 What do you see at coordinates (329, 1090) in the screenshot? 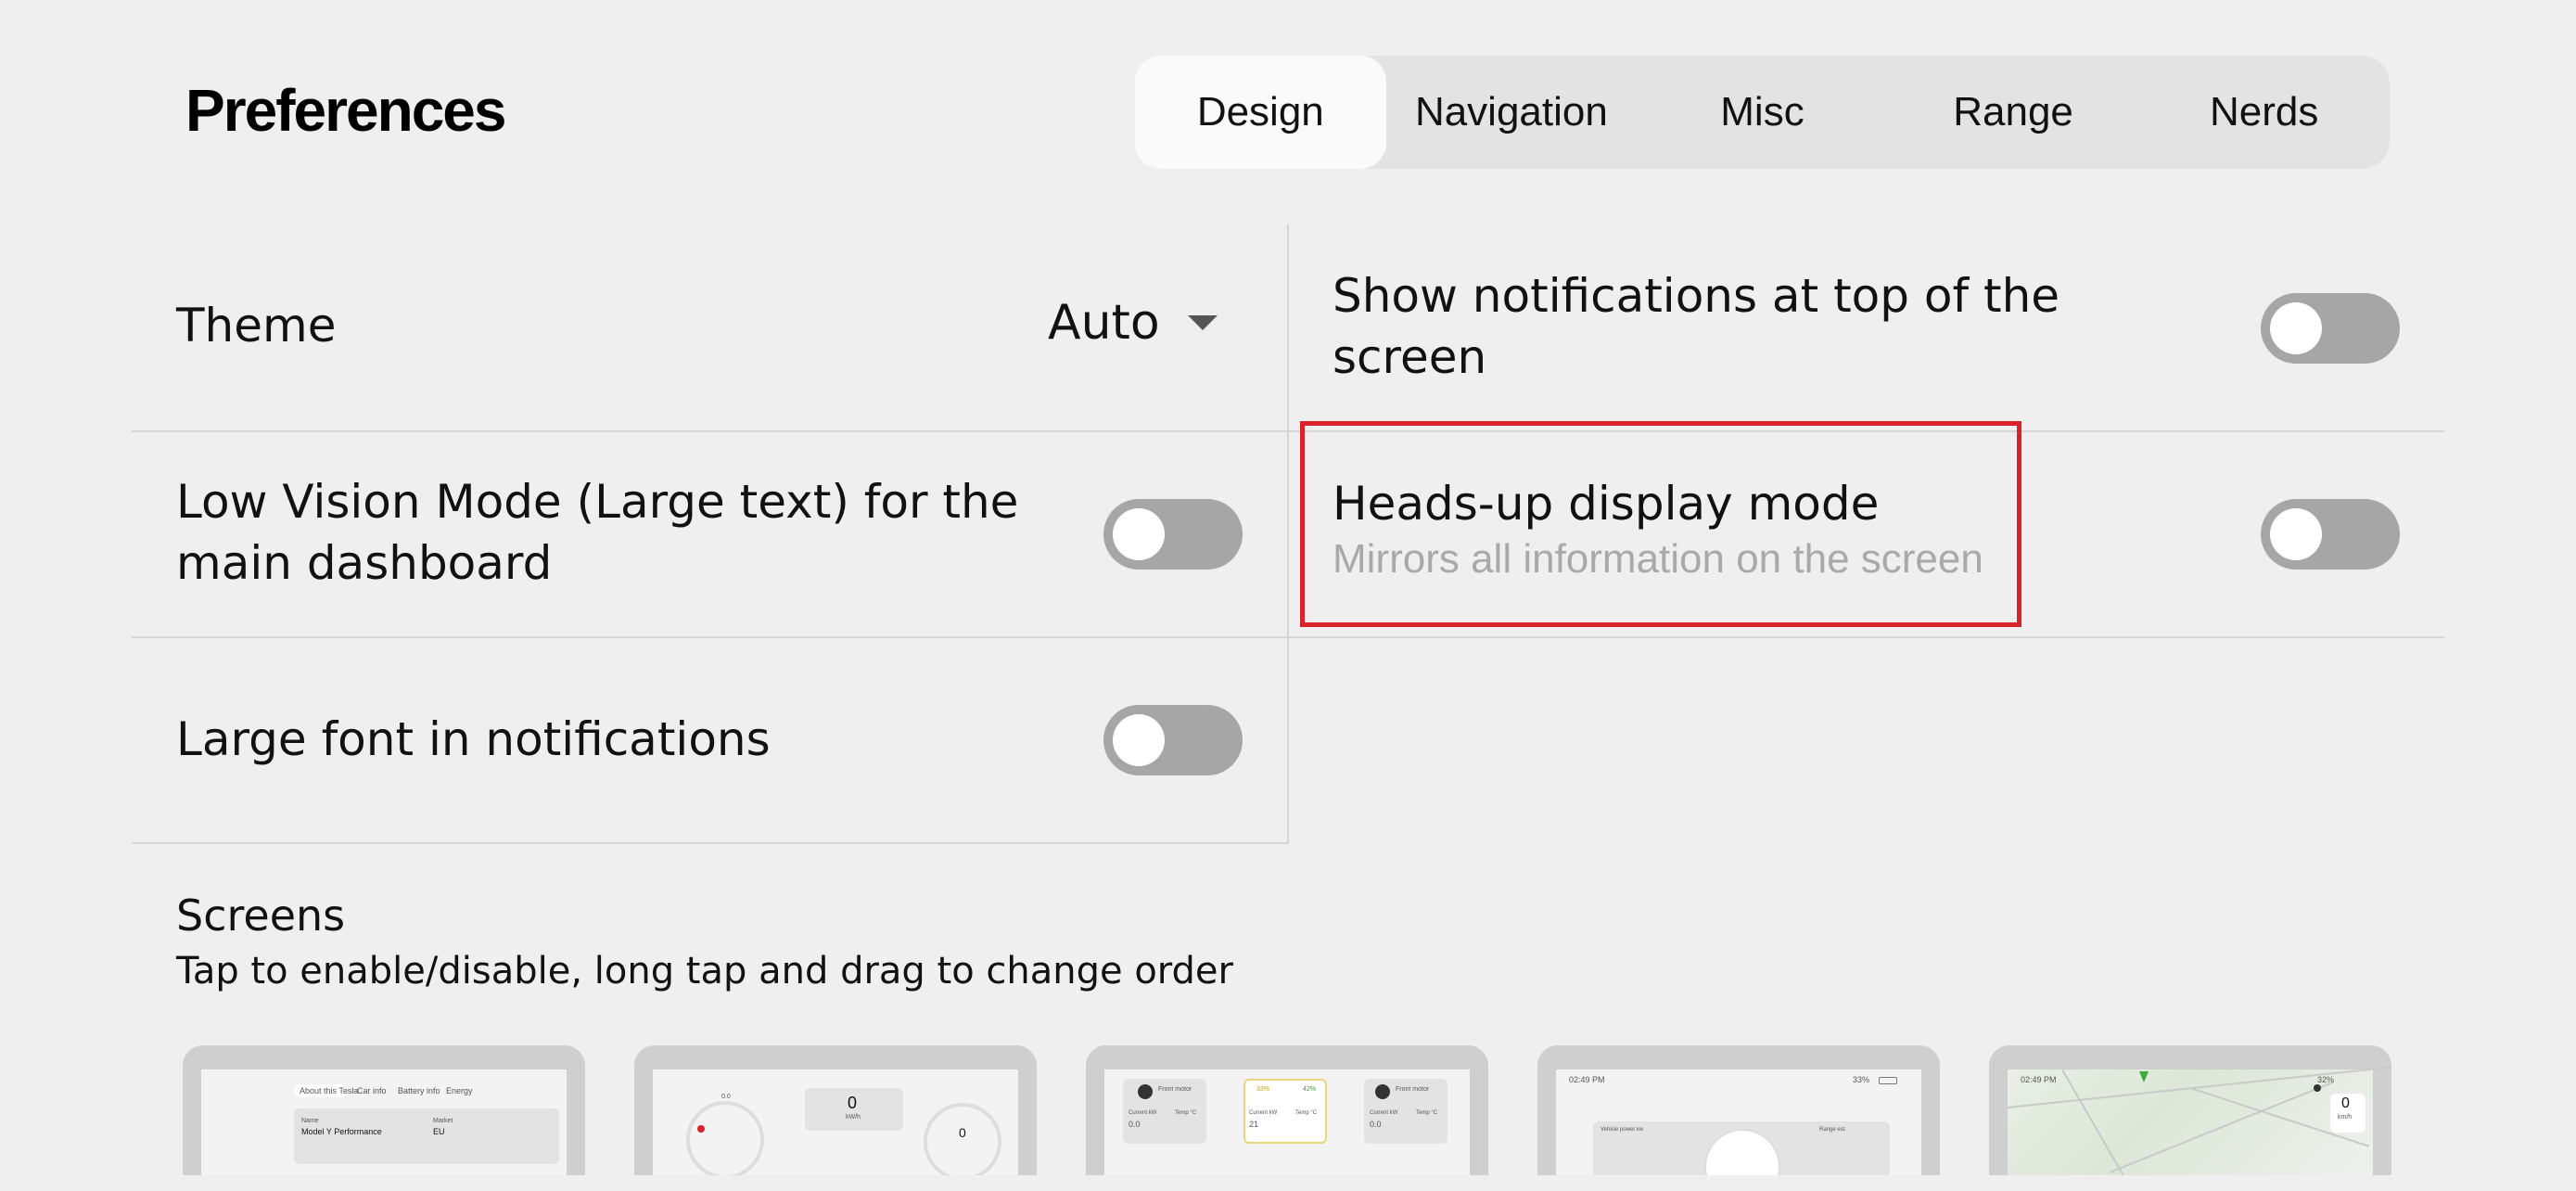
I see `mini-tab: About this Tesla` at bounding box center [329, 1090].